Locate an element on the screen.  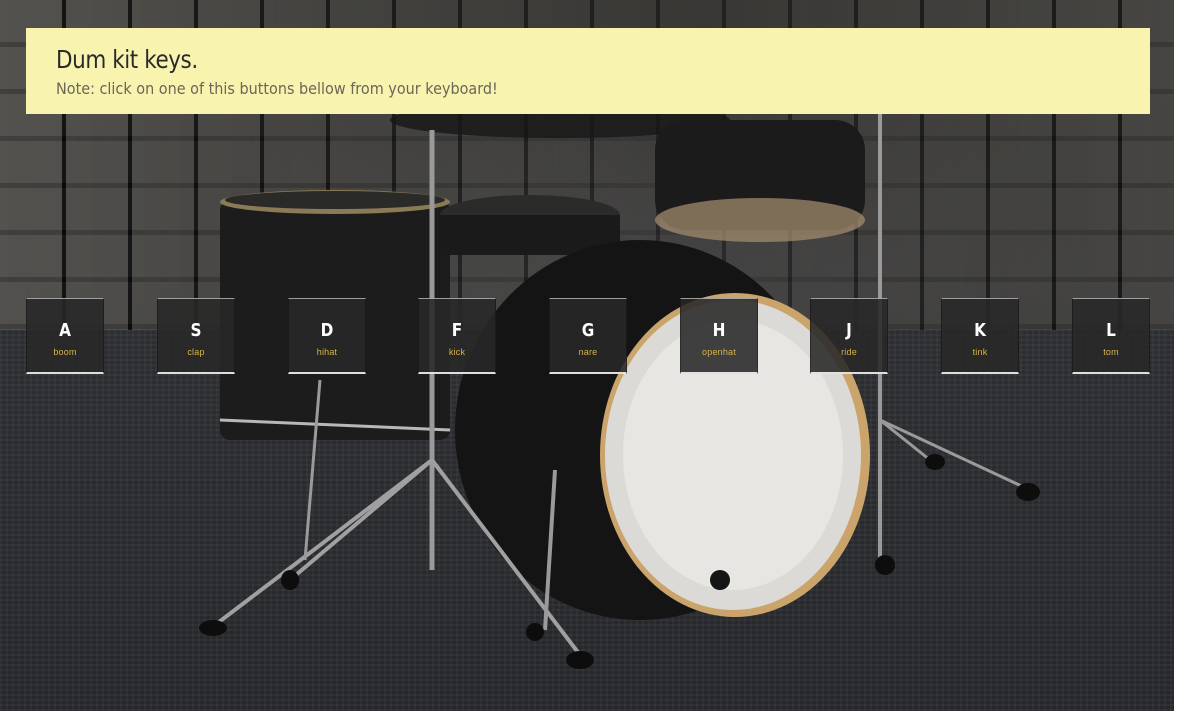
key-sound-label: kick is located at coordinates (457, 352).